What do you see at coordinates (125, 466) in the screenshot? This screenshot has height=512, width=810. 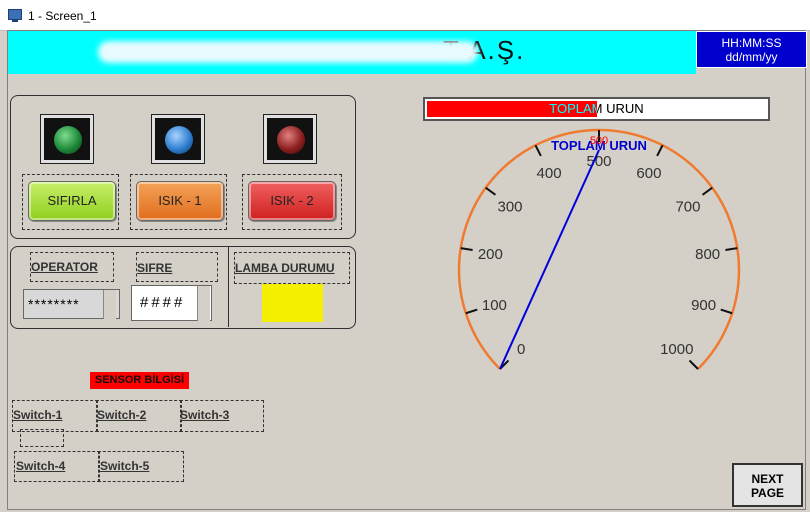 I see `switch-5-label: Switch-5` at bounding box center [125, 466].